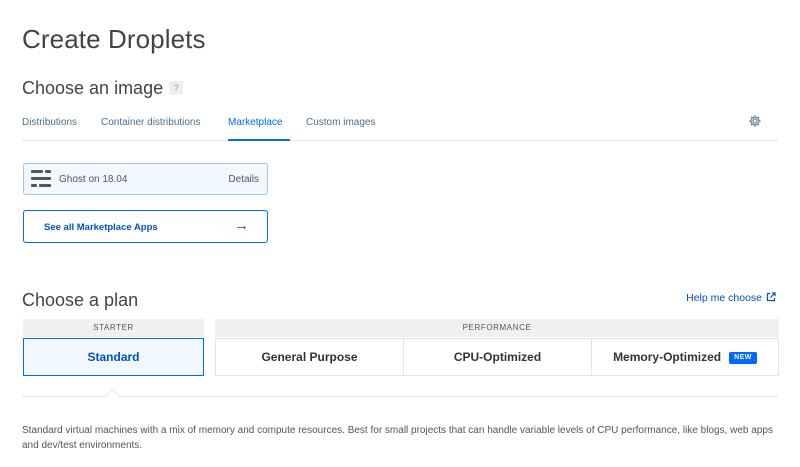  I want to click on plan-group-performance: PERFORMANCE, so click(497, 328).